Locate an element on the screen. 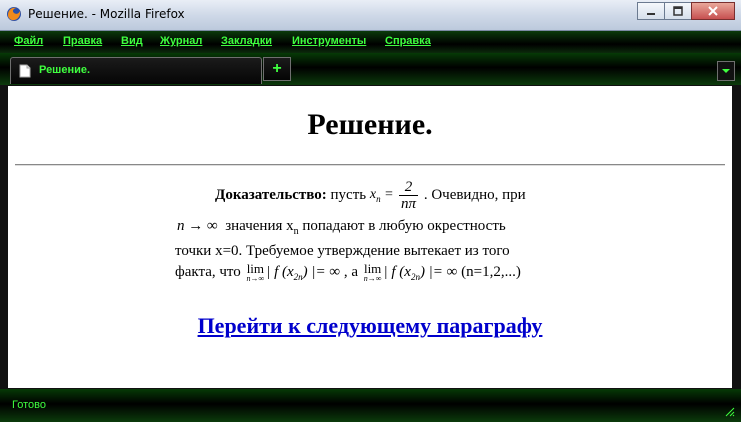 The width and height of the screenshot is (741, 422). formula-xn-sub: n is located at coordinates (378, 198).